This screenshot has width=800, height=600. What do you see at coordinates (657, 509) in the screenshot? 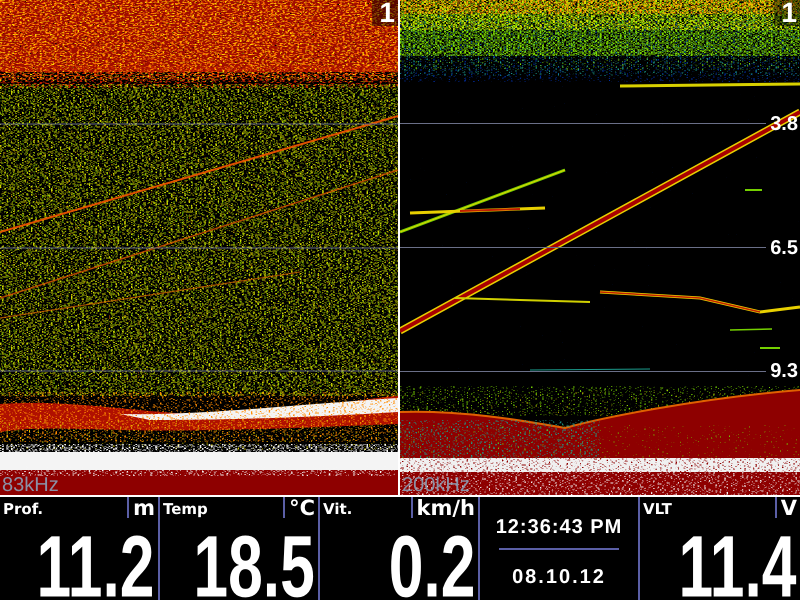
I see `readout-label: VLT` at bounding box center [657, 509].